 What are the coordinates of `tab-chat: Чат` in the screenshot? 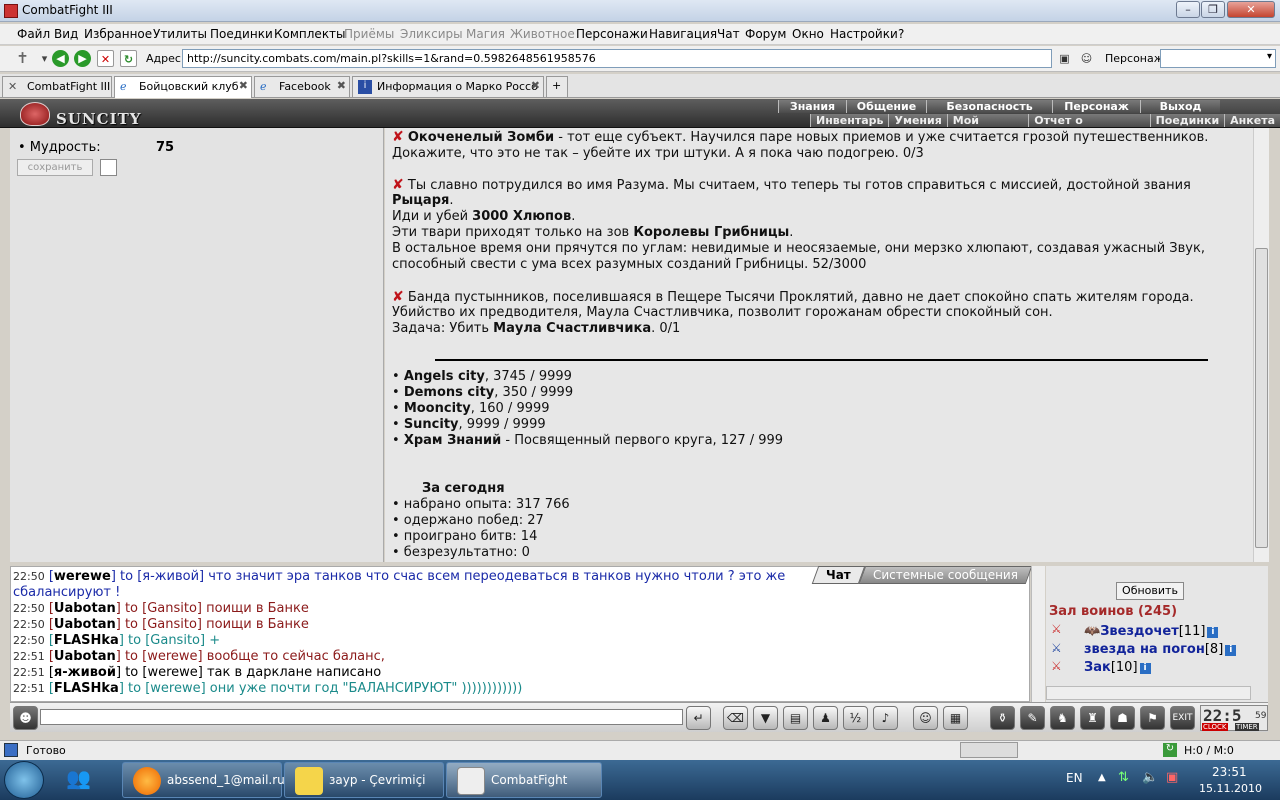 It's located at (838, 575).